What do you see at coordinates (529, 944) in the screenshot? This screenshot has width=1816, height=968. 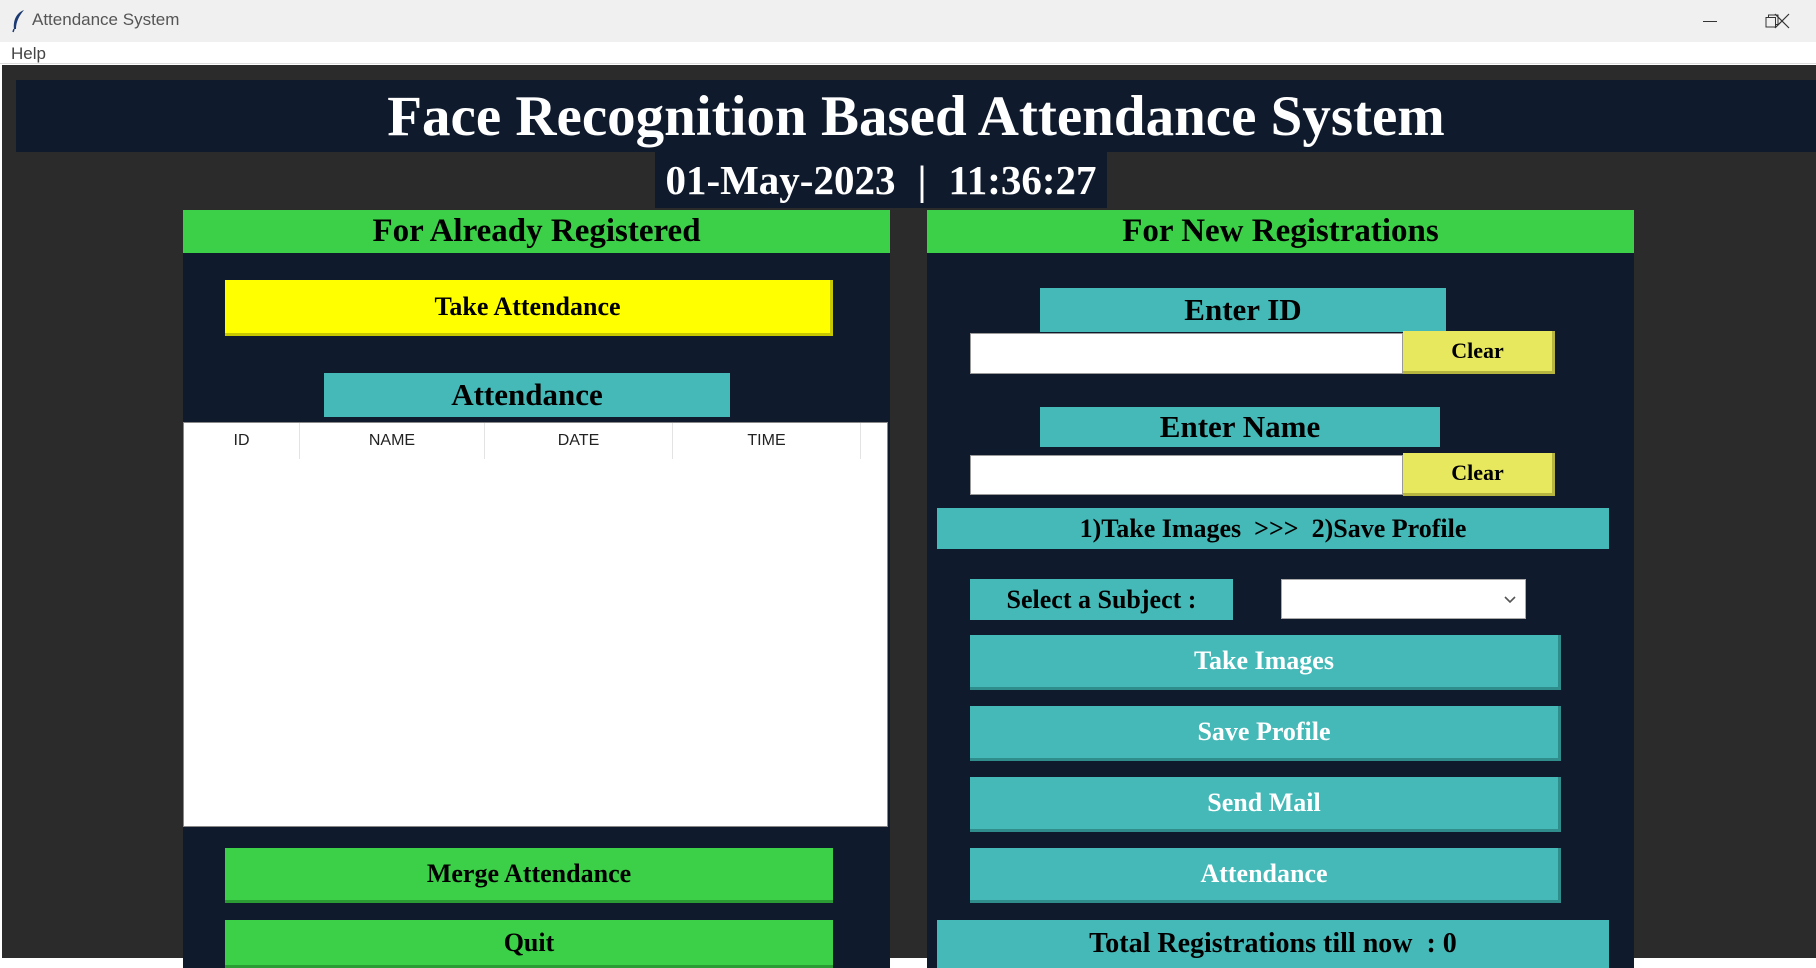 I see `quit-button: Quit` at bounding box center [529, 944].